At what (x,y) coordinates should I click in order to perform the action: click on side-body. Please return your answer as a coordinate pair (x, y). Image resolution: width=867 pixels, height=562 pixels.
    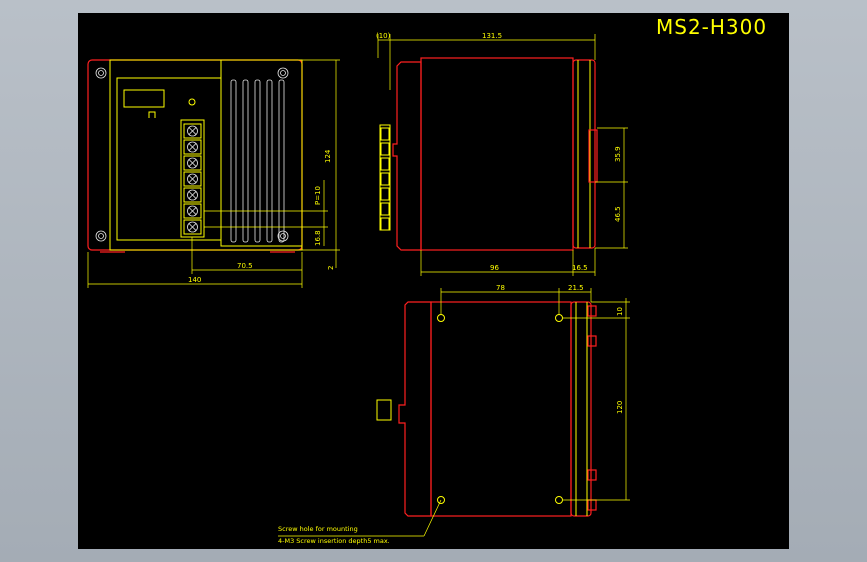
    Looking at the image, I should click on (497, 154).